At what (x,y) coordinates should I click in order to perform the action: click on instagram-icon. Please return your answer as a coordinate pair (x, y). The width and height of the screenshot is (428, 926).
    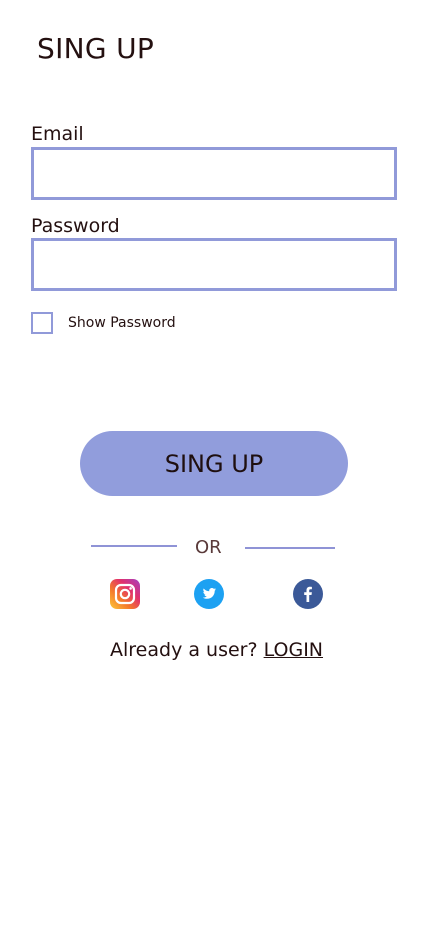
    Looking at the image, I should click on (125, 594).